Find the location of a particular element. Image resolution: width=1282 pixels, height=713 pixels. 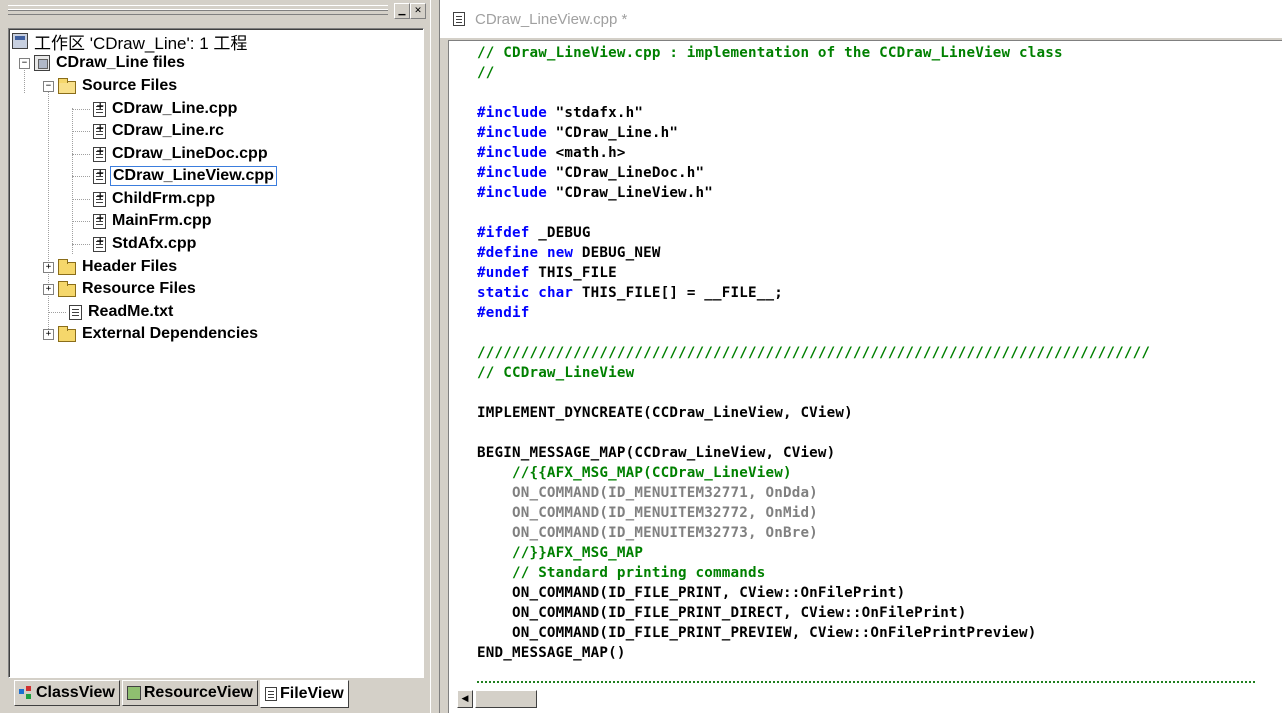

code-line: // is located at coordinates (813, 73).